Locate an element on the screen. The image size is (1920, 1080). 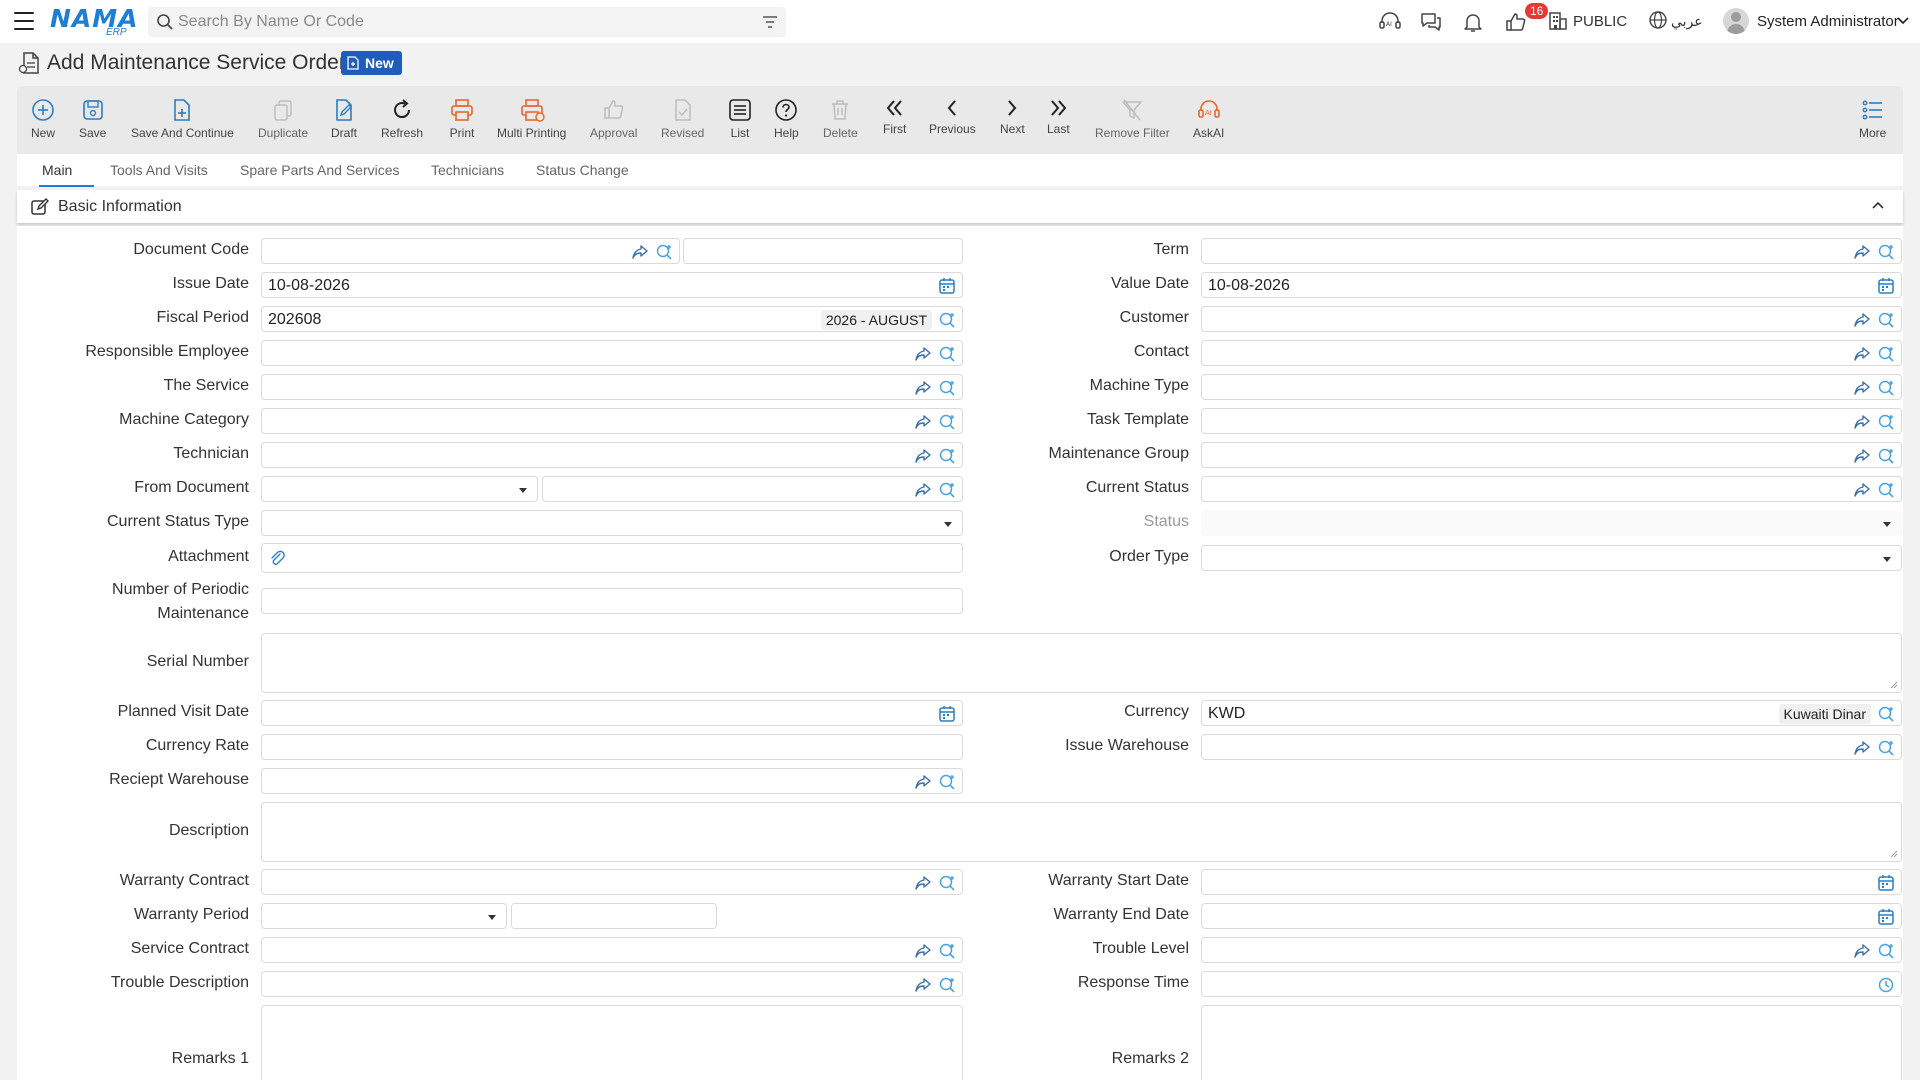
status-select is located at coordinates (1551, 523).